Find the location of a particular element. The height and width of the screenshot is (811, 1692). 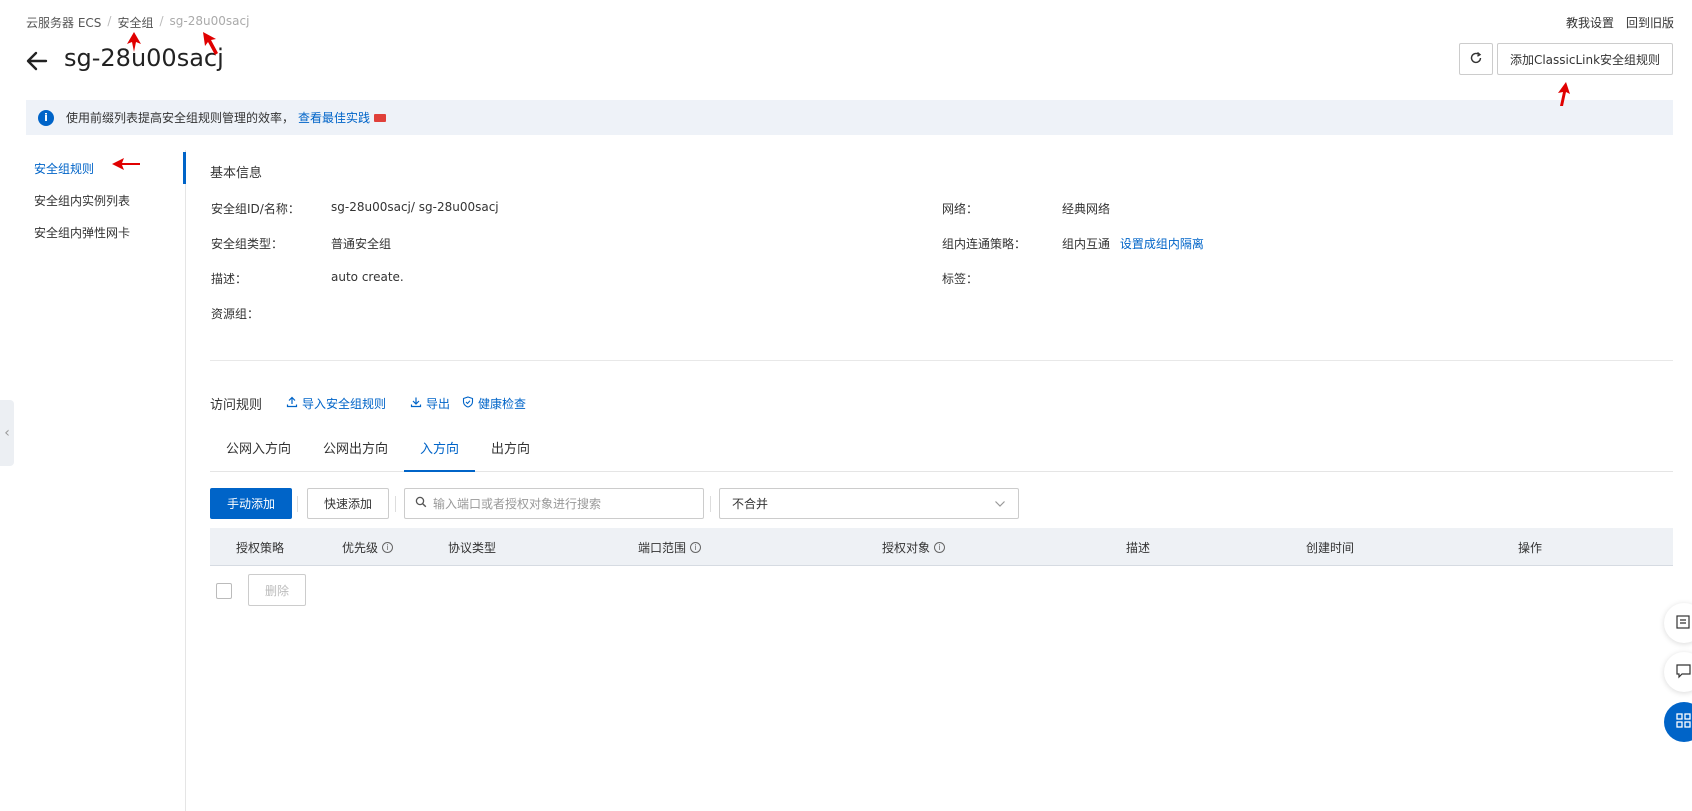

info-banner-text: 使用前缀列表提高安全组规则管理的效率， is located at coordinates (180, 118).